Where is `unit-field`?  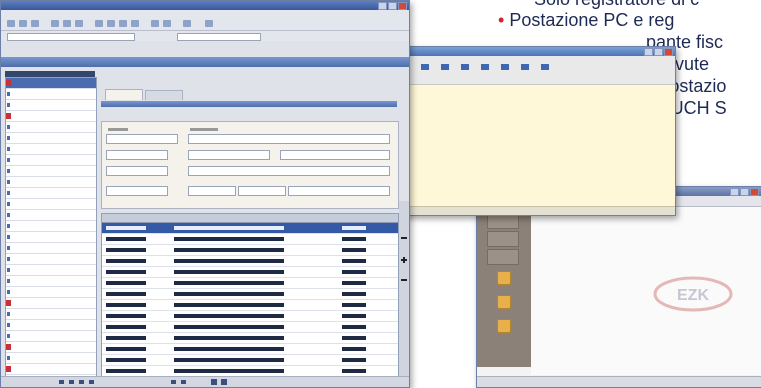
unit-field is located at coordinates (137, 171).